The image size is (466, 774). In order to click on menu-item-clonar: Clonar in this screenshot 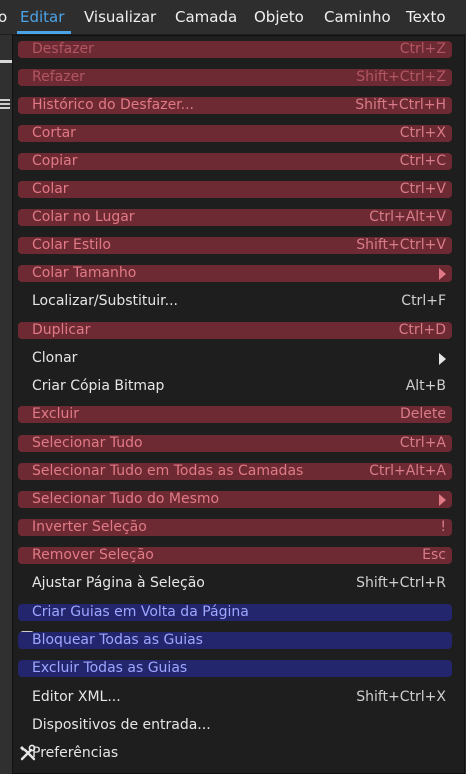, I will do `click(235, 358)`.